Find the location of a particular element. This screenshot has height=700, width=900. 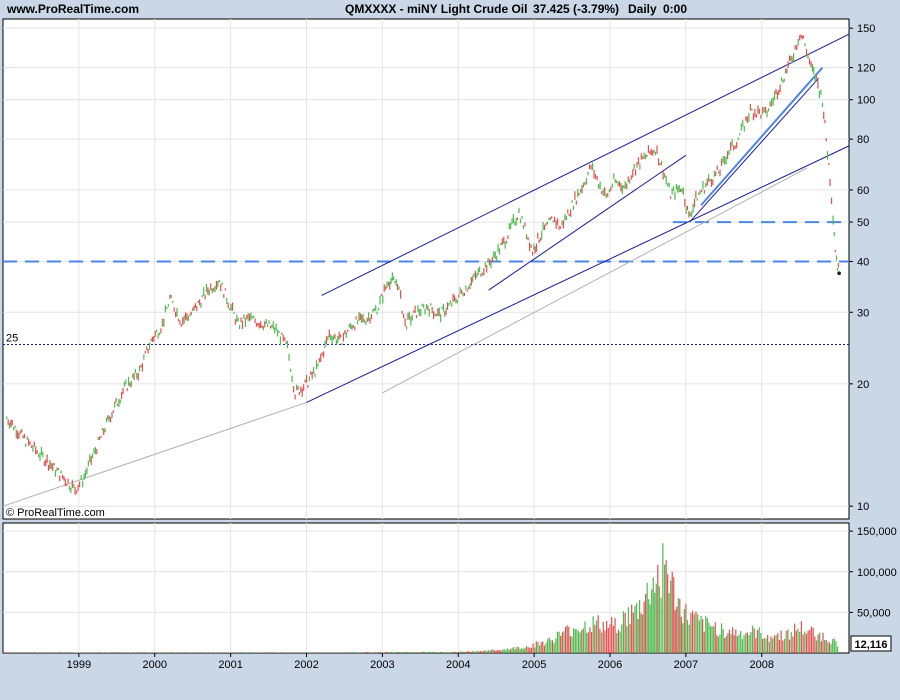

y-tick-label: 20 is located at coordinates (863, 385).